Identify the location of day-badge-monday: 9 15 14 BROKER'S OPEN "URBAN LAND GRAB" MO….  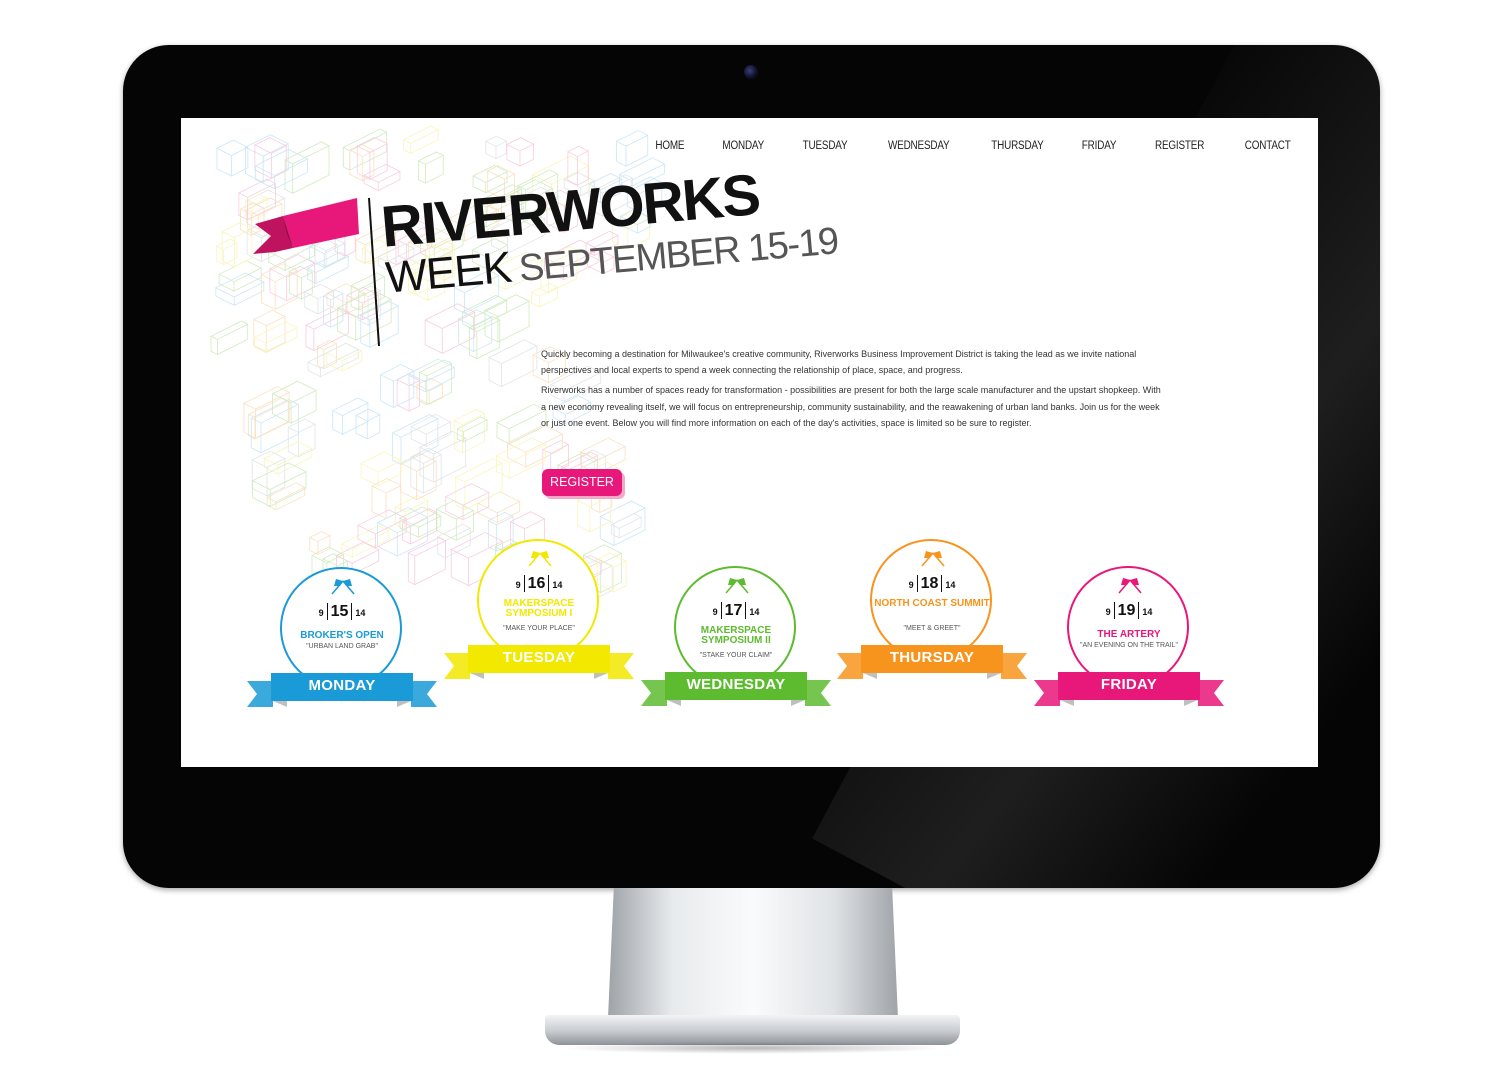
(342, 647).